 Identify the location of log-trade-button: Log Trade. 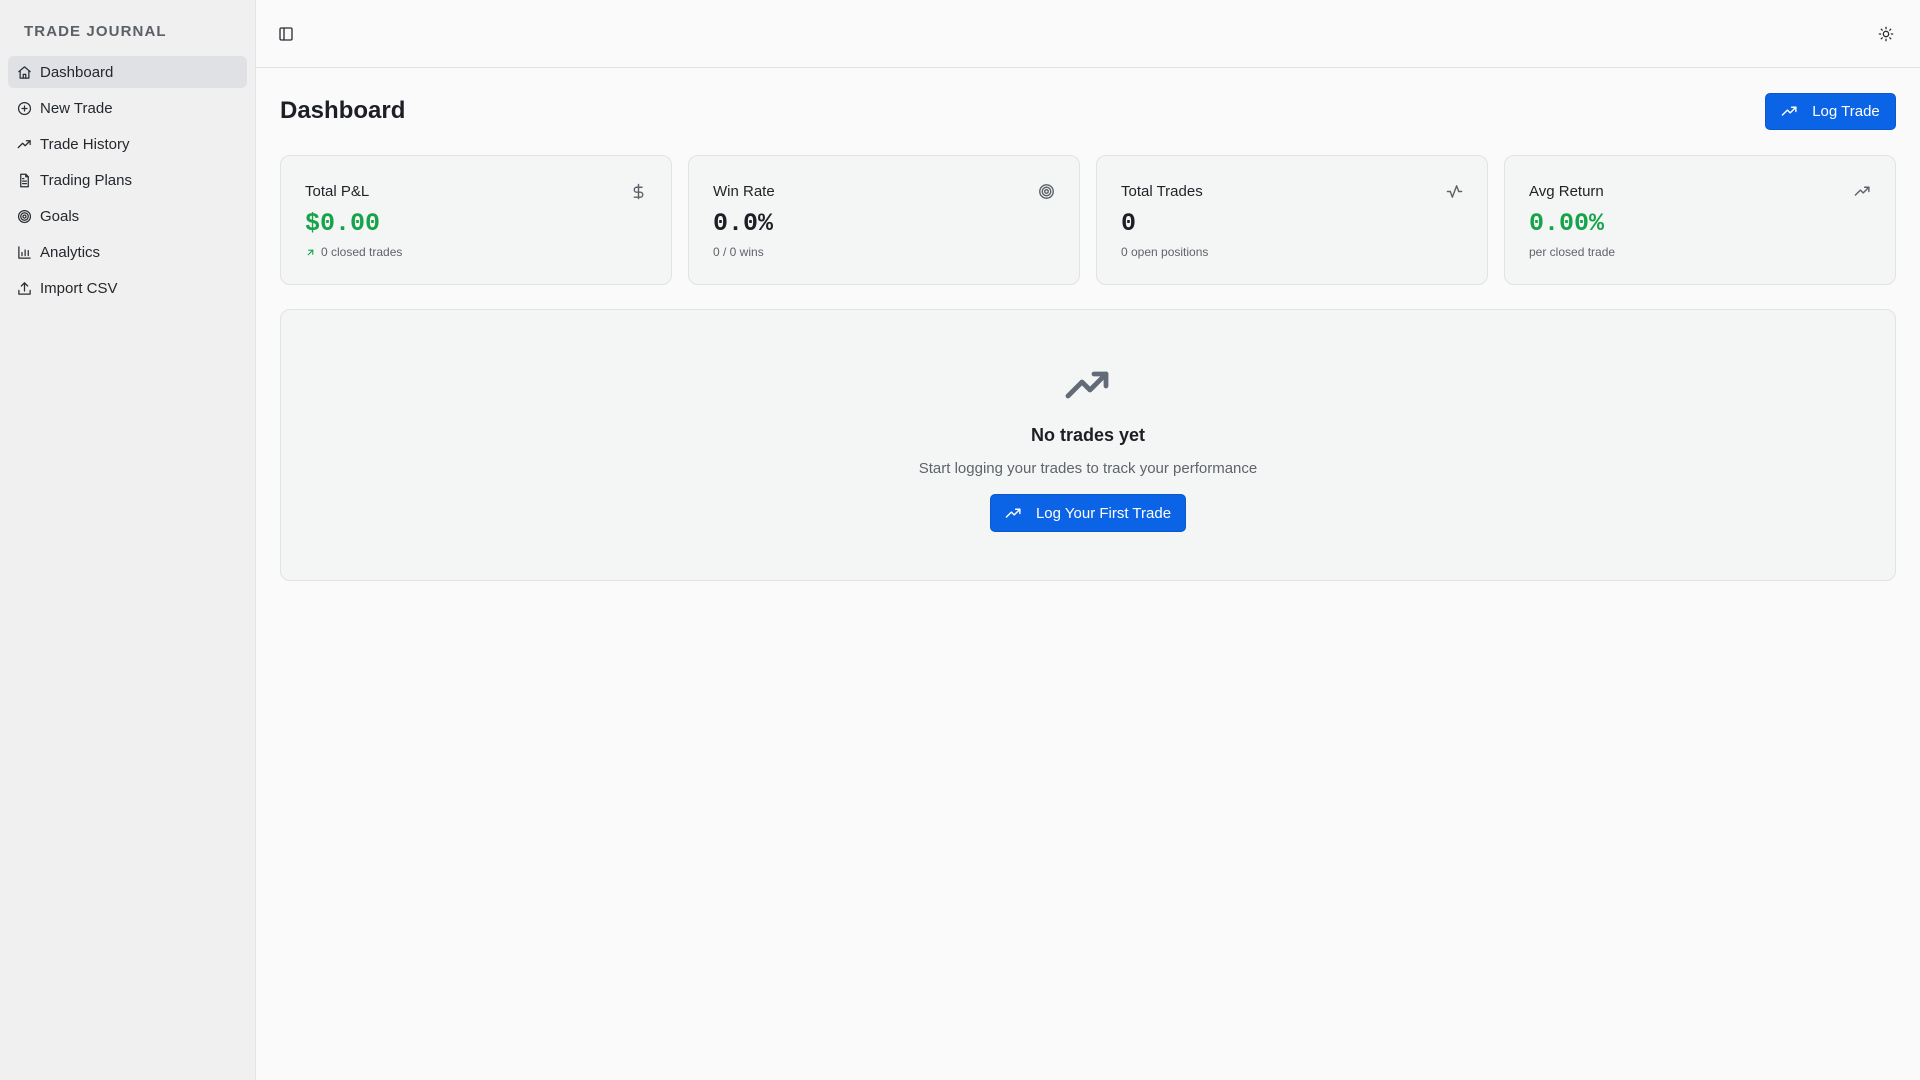
(1830, 111).